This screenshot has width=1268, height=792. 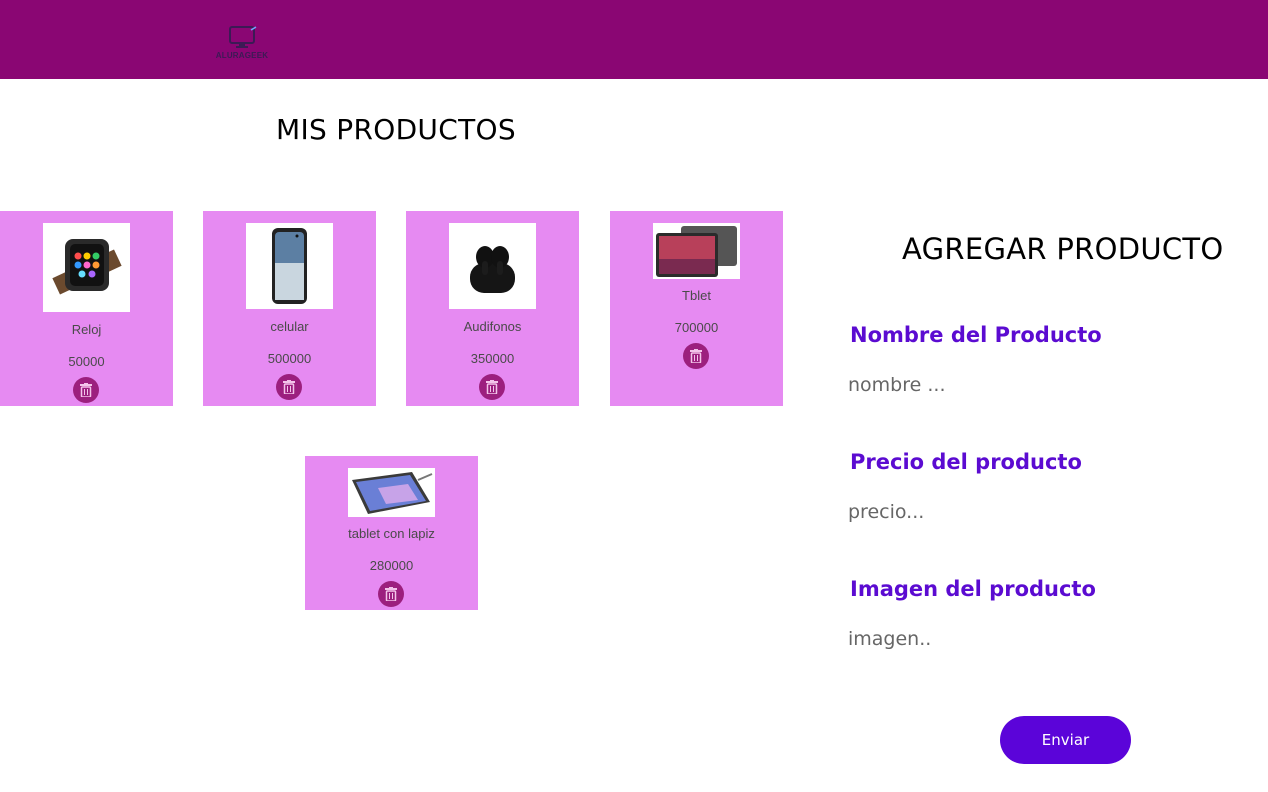 What do you see at coordinates (1028, 512) in the screenshot?
I see `price-input` at bounding box center [1028, 512].